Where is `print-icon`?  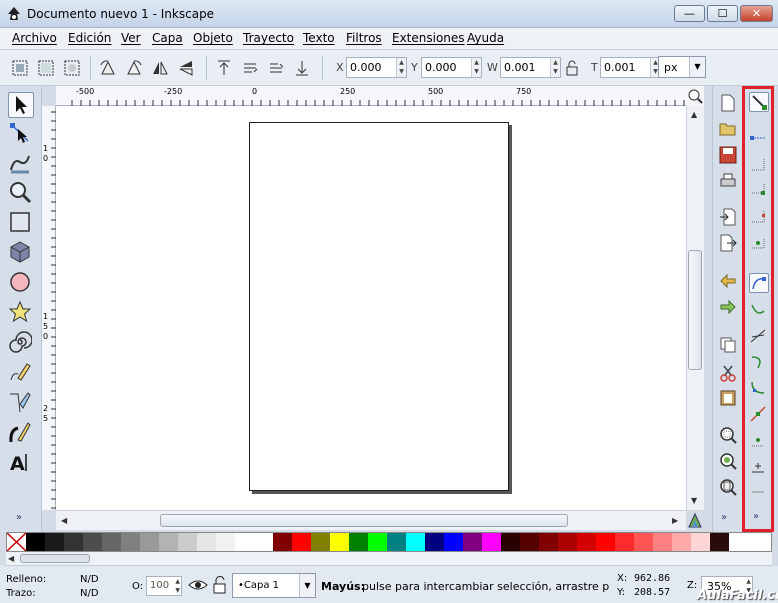 print-icon is located at coordinates (728, 181).